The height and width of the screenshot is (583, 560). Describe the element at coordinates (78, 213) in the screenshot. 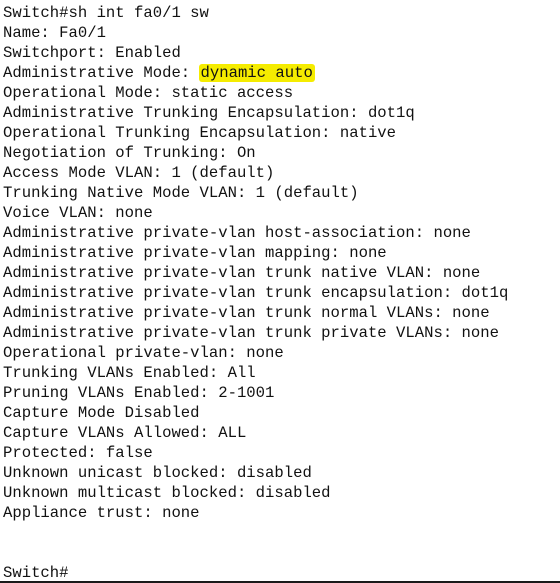

I see `output-voice-vlan: Voice VLAN: none` at that location.